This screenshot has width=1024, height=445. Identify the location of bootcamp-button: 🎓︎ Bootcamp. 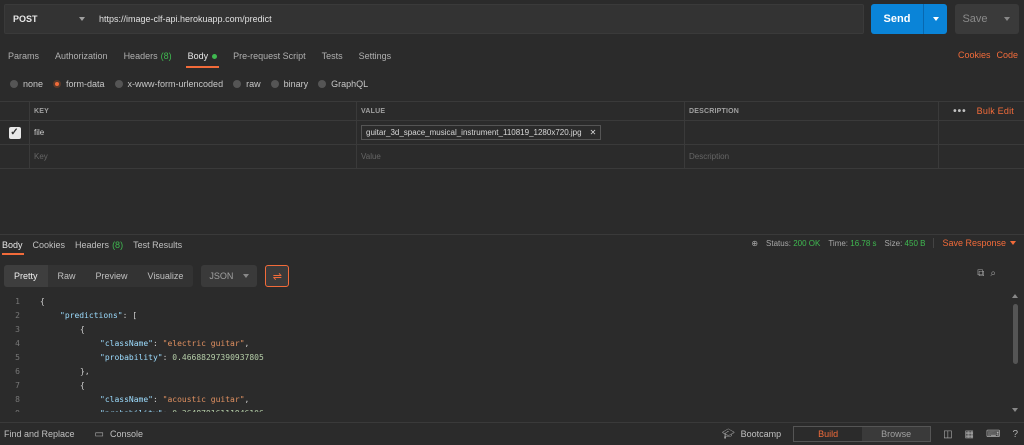
(751, 434).